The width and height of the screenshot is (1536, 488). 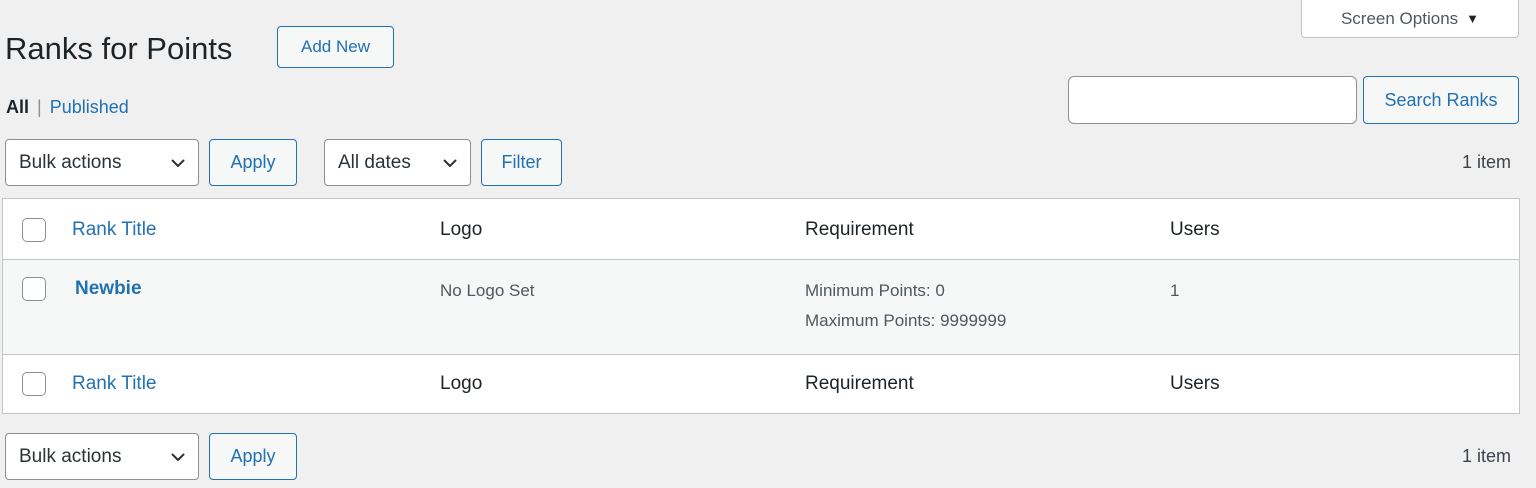 I want to click on dates-label: All dates, so click(x=374, y=162).